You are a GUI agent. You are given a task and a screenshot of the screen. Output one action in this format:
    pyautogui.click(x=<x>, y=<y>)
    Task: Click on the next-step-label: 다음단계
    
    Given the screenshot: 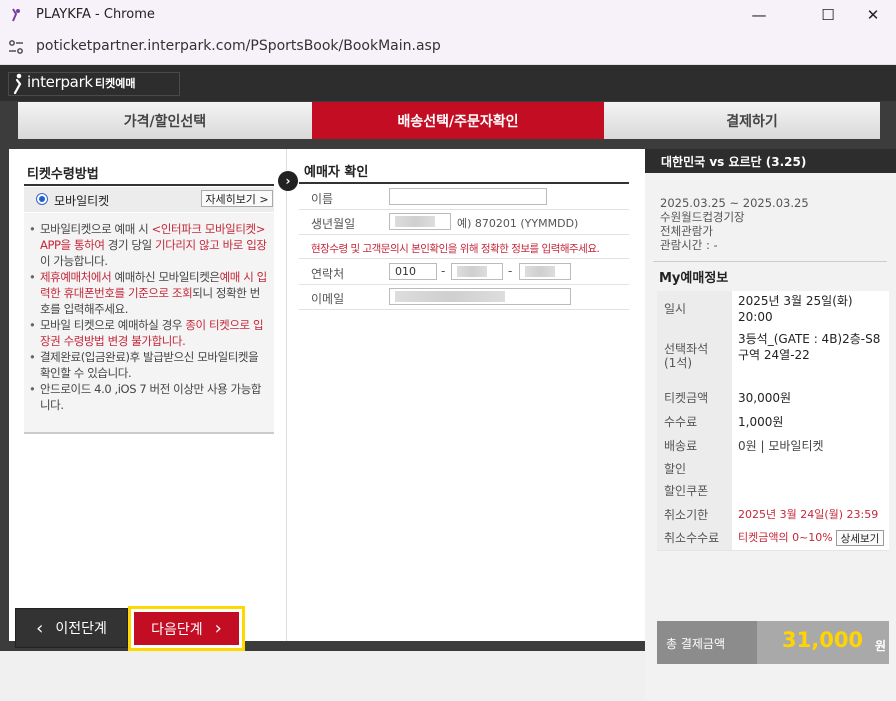 What is the action you would take?
    pyautogui.click(x=177, y=629)
    